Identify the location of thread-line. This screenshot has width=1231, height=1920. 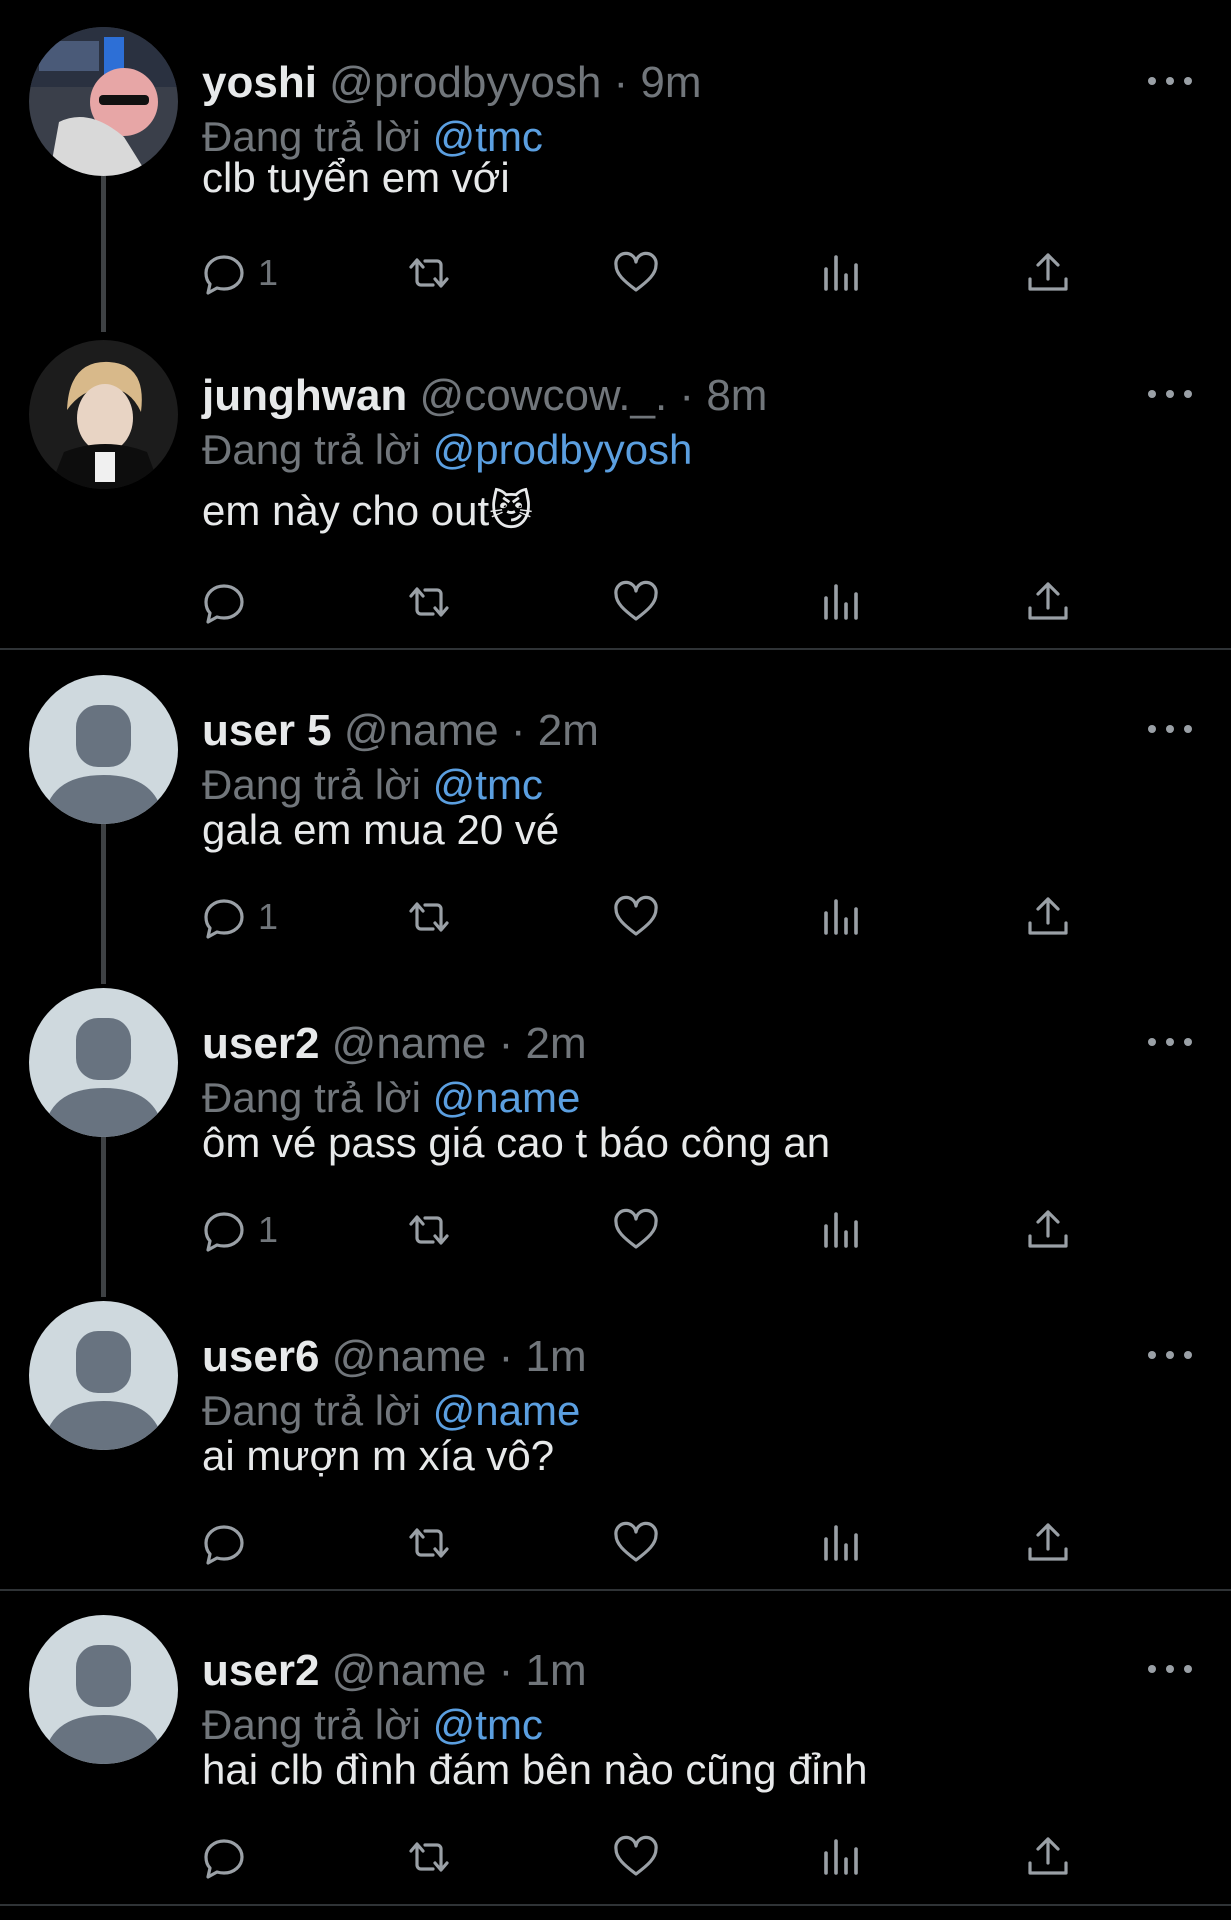
(103, 904).